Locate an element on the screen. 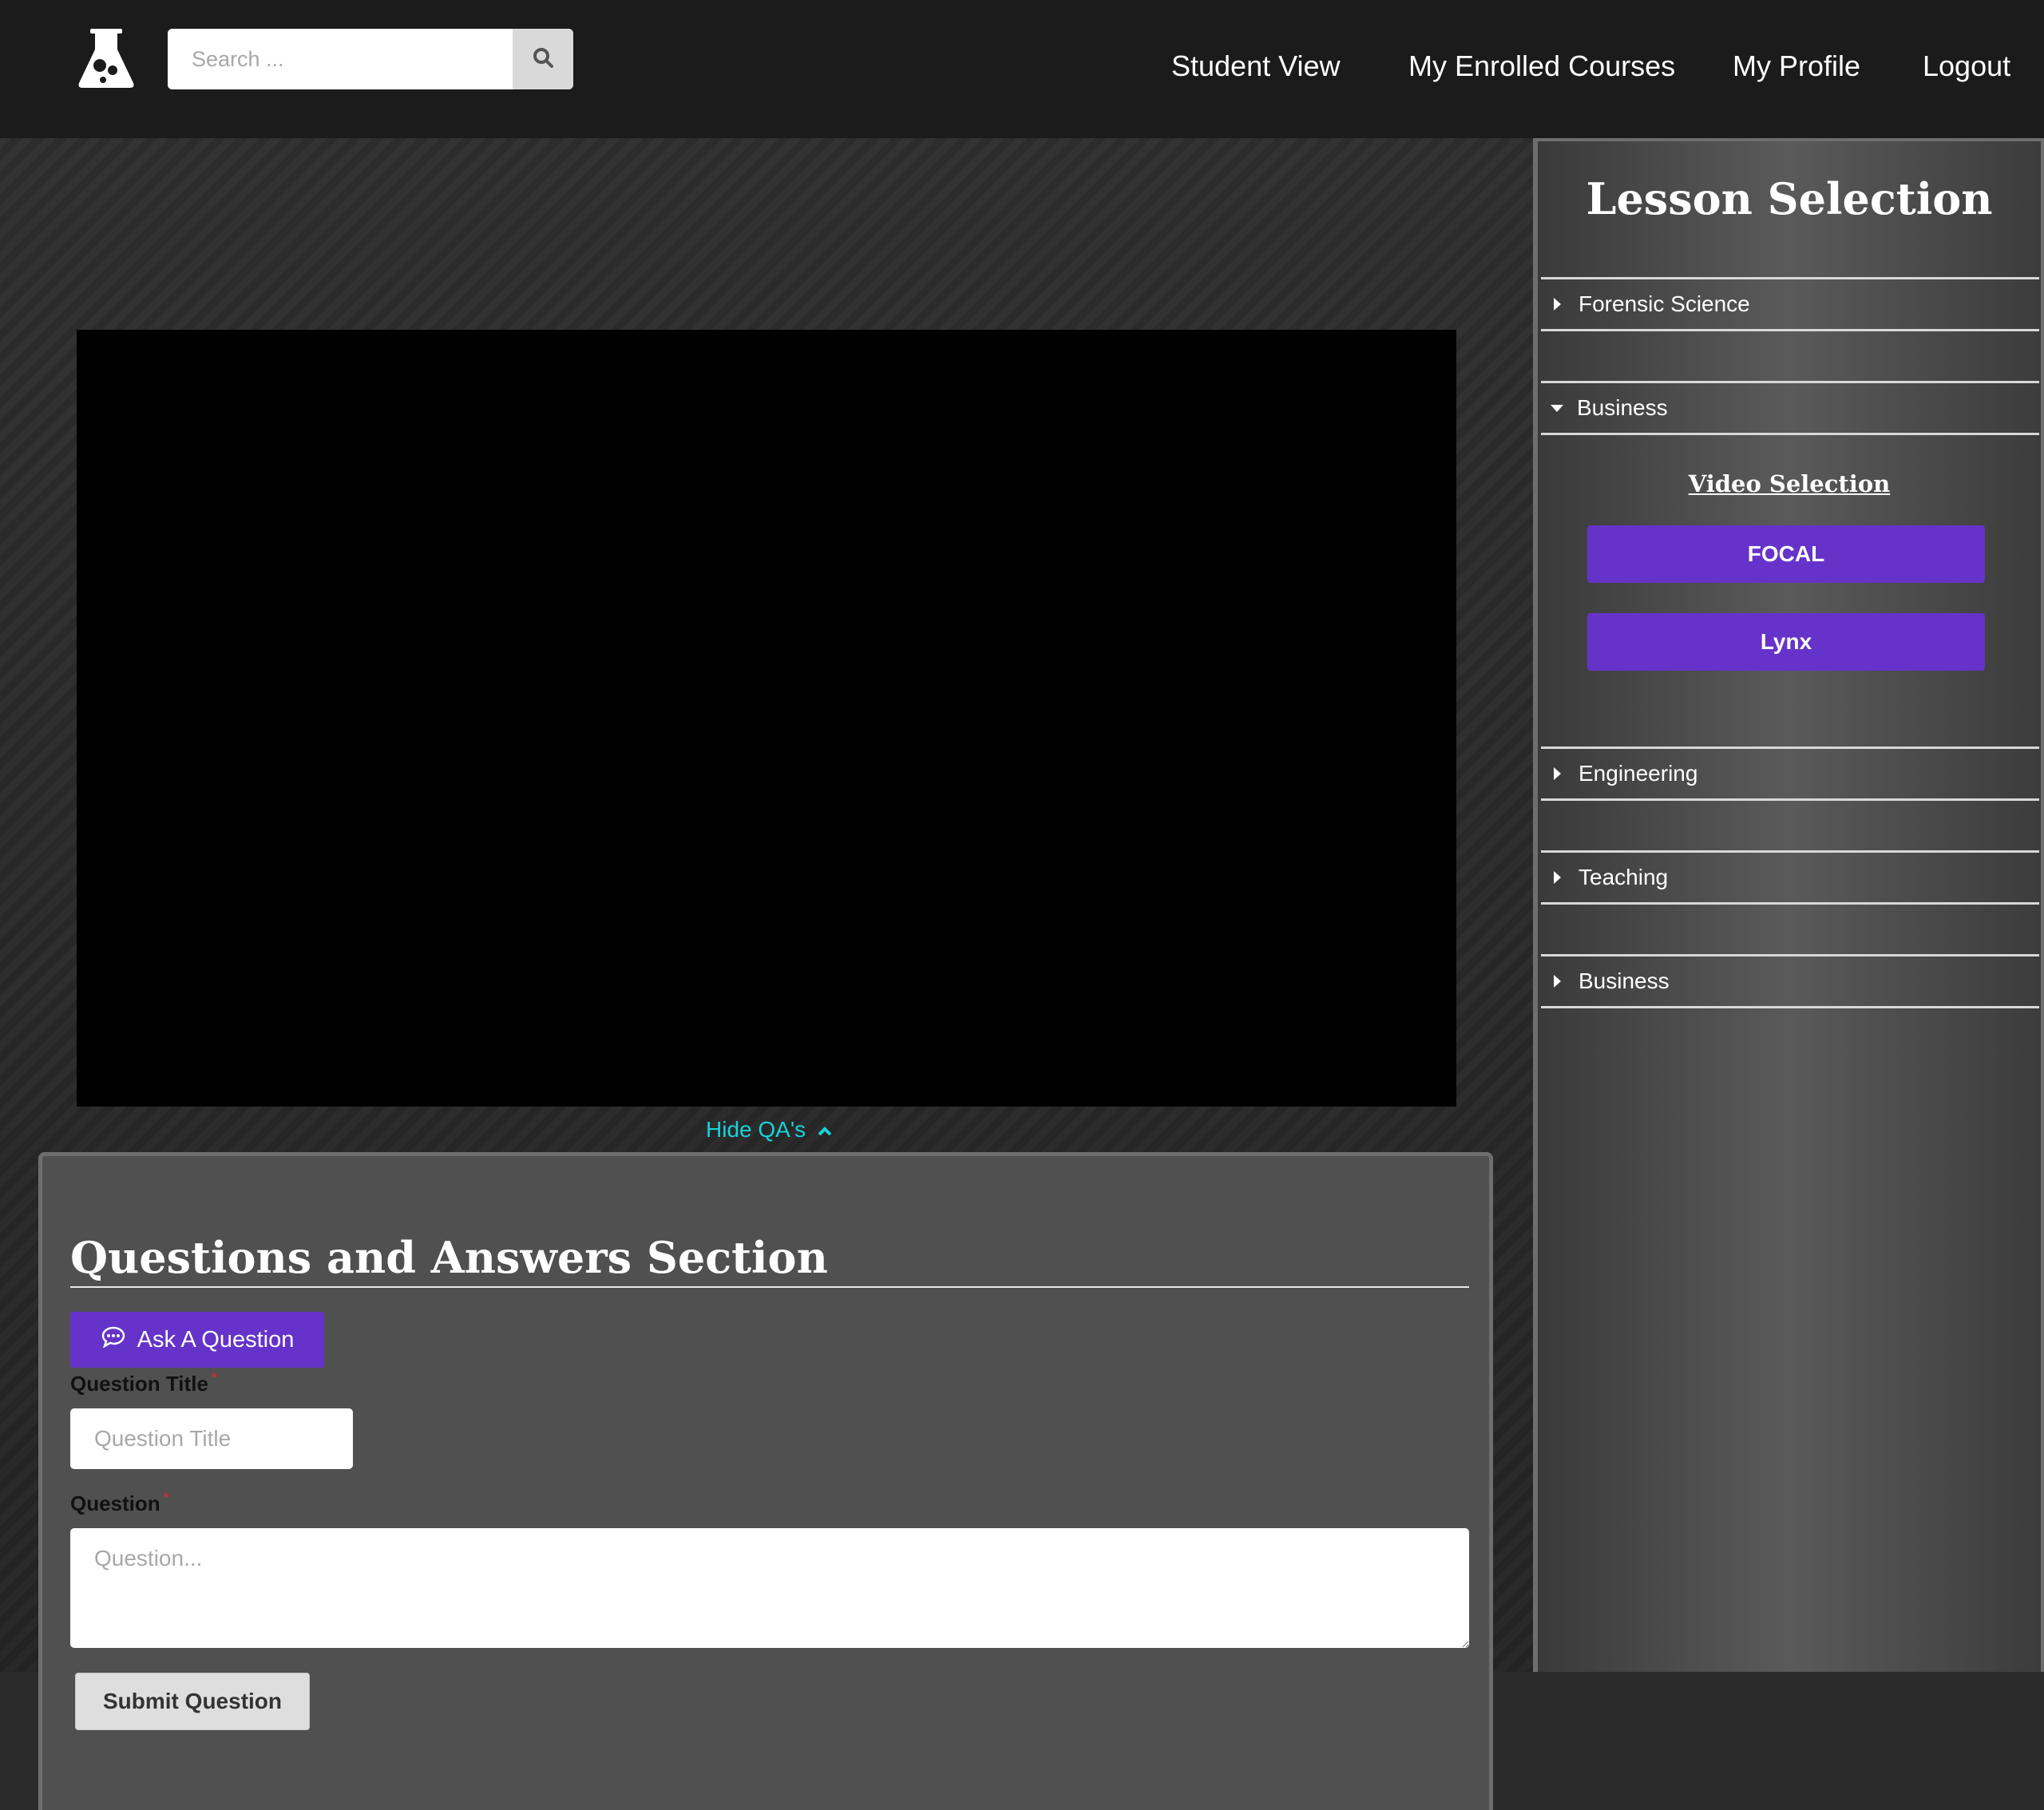  search-bar is located at coordinates (370, 59).